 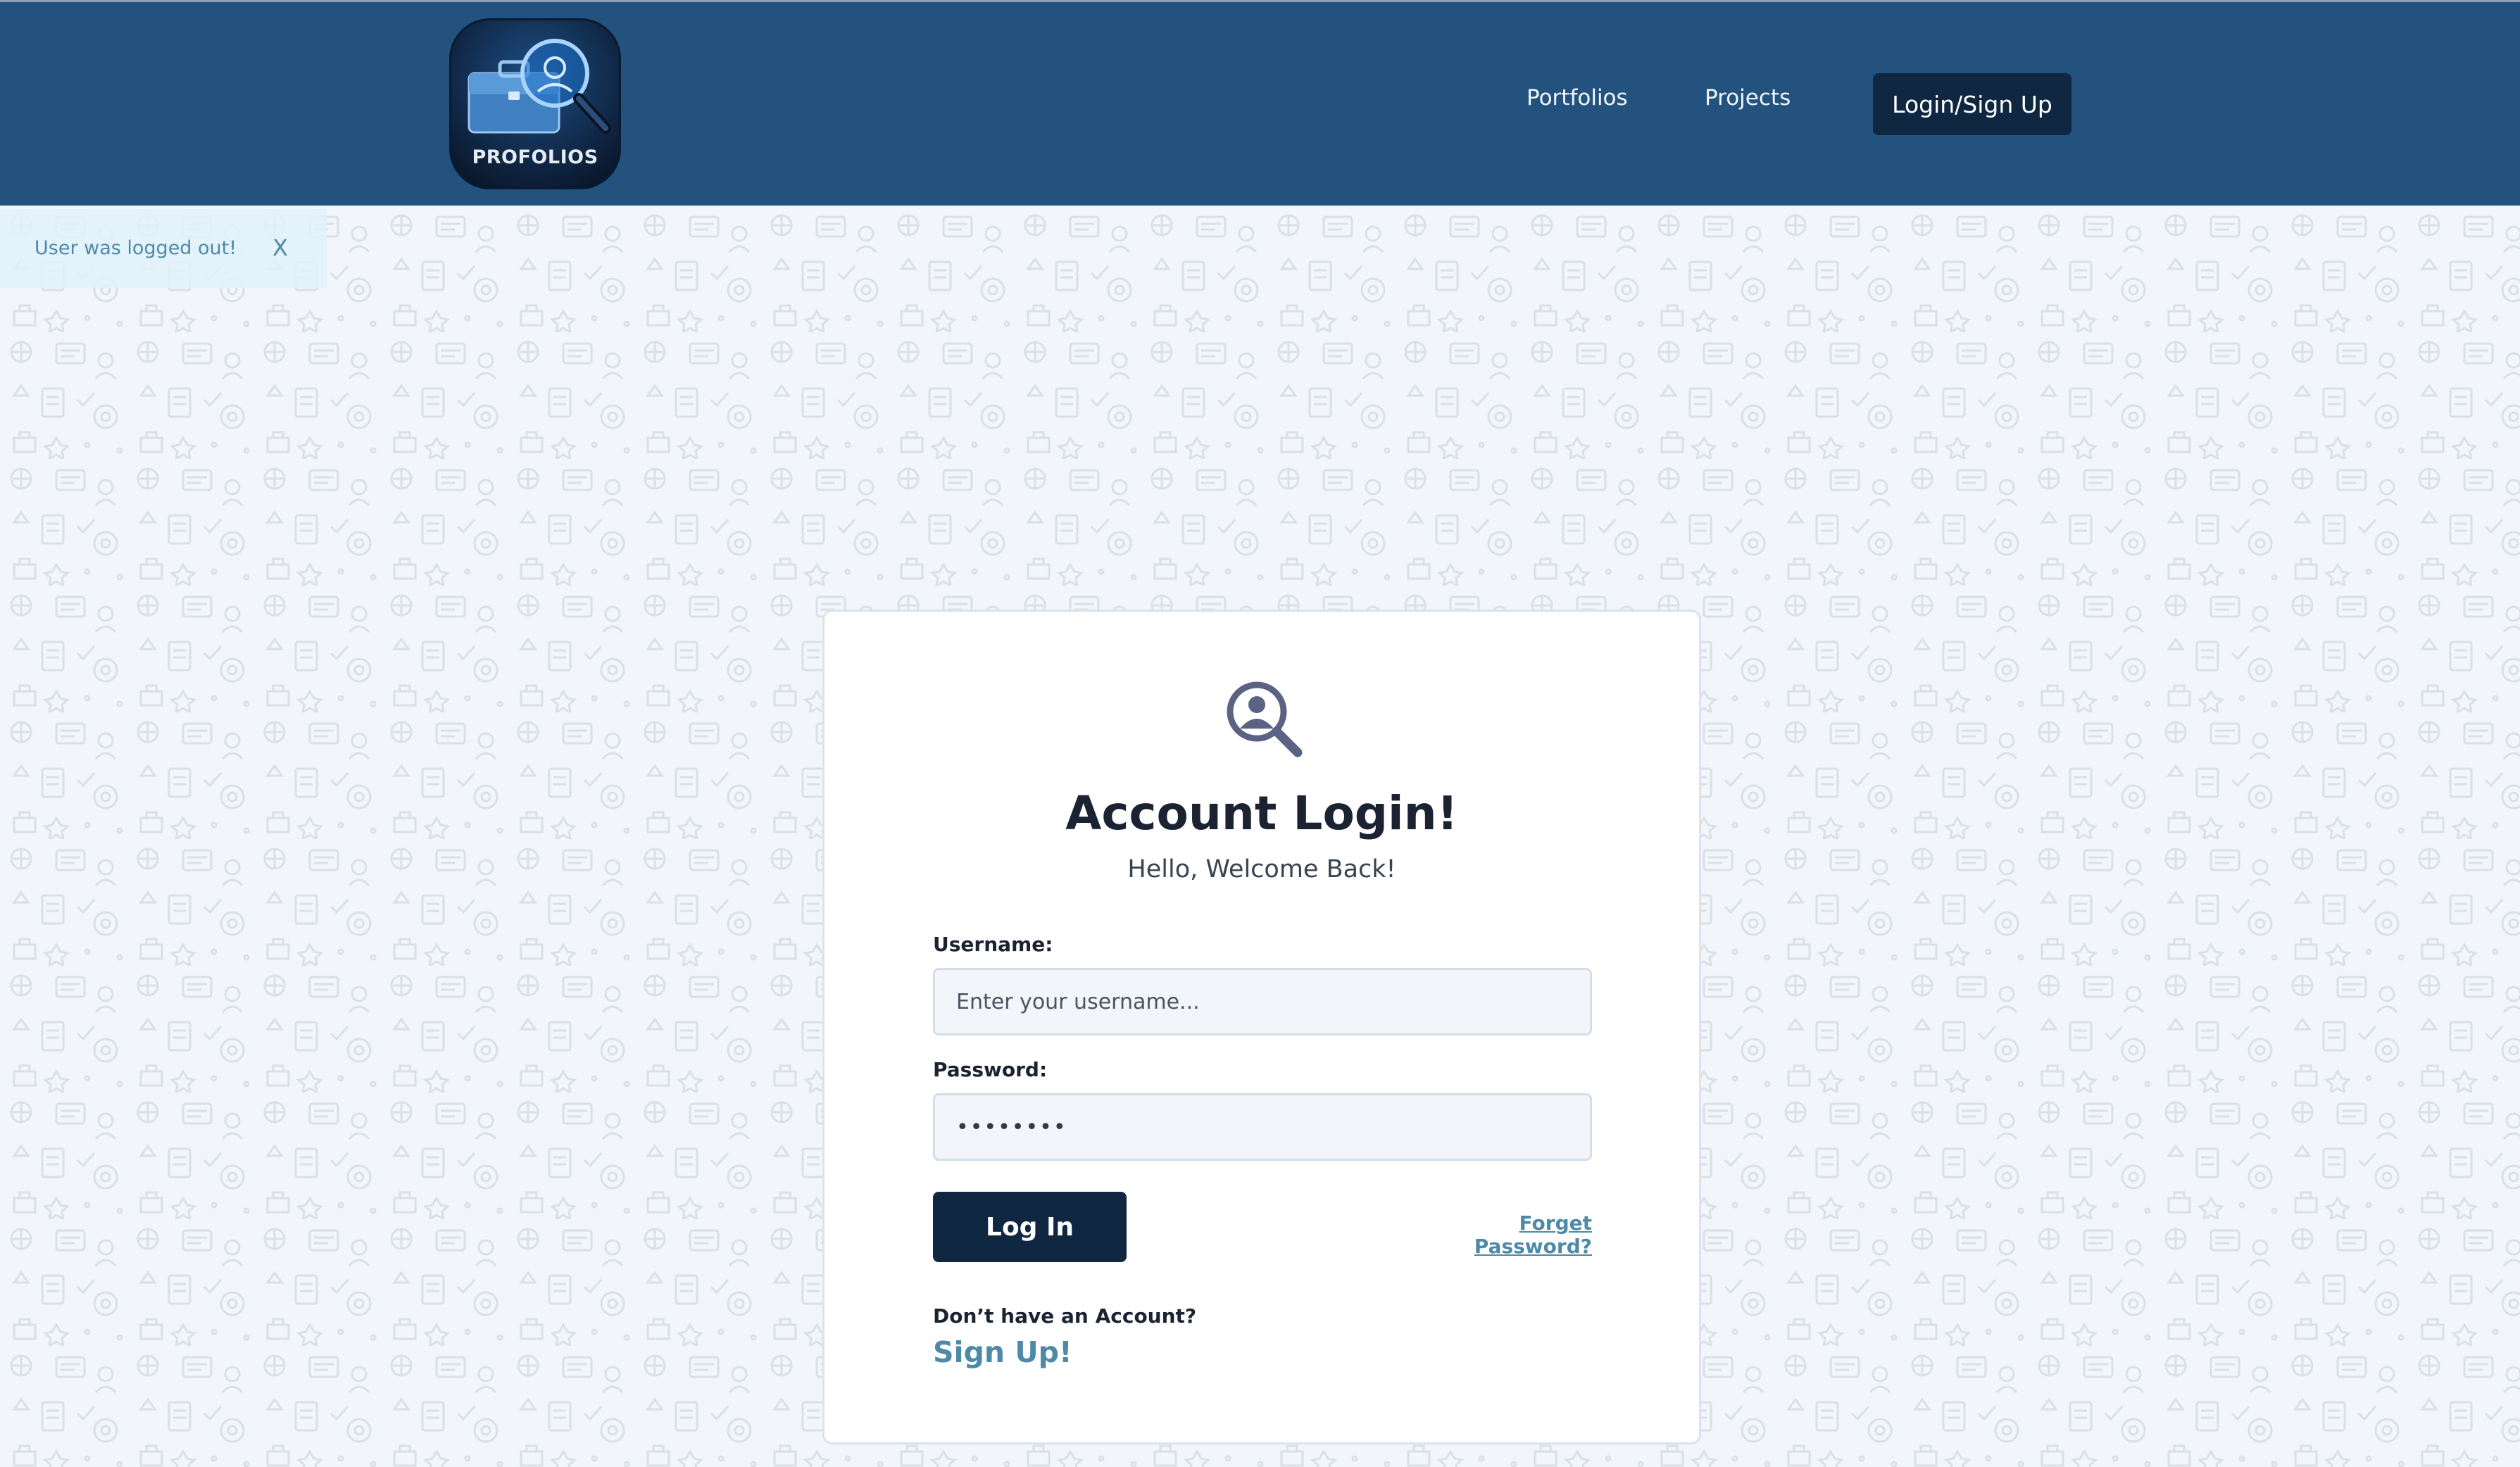 What do you see at coordinates (535, 104) in the screenshot?
I see `site-logo: PROFOLIOS` at bounding box center [535, 104].